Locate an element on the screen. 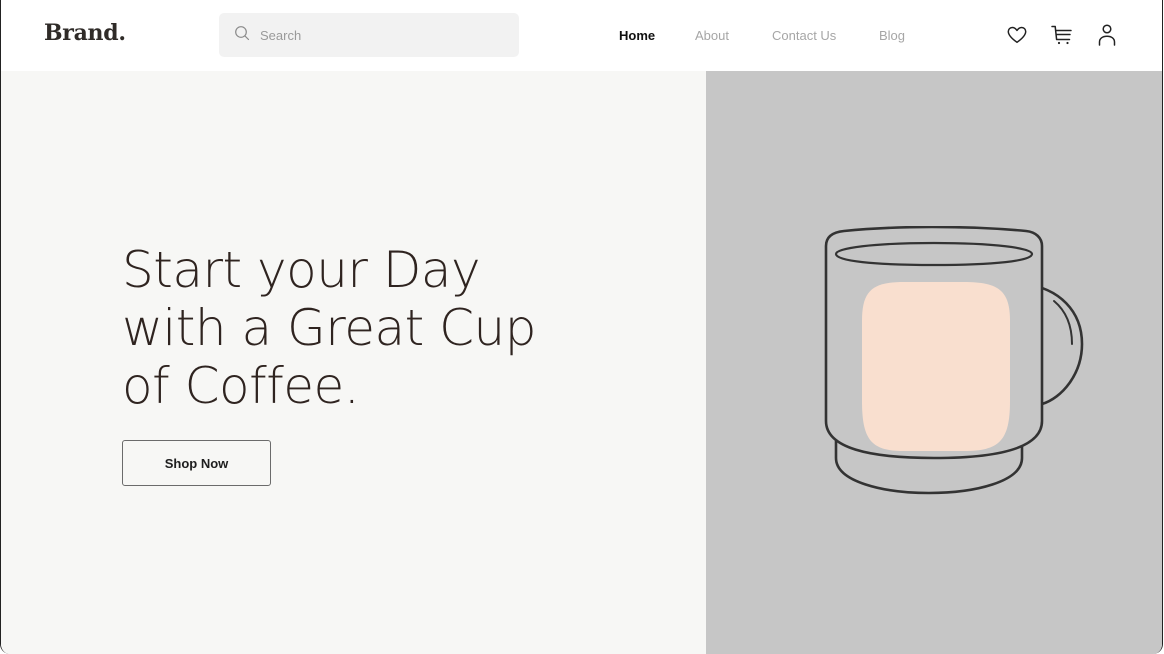 Image resolution: width=1164 pixels, height=654 pixels. search-icon is located at coordinates (242, 35).